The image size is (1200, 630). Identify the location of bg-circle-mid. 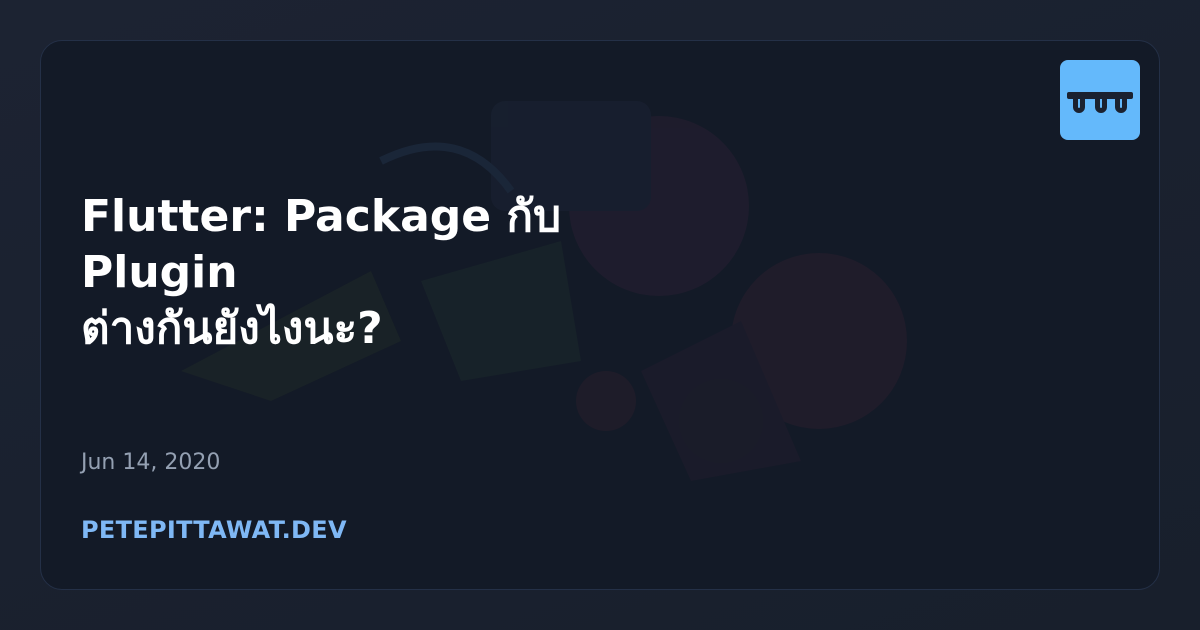
(721, 421).